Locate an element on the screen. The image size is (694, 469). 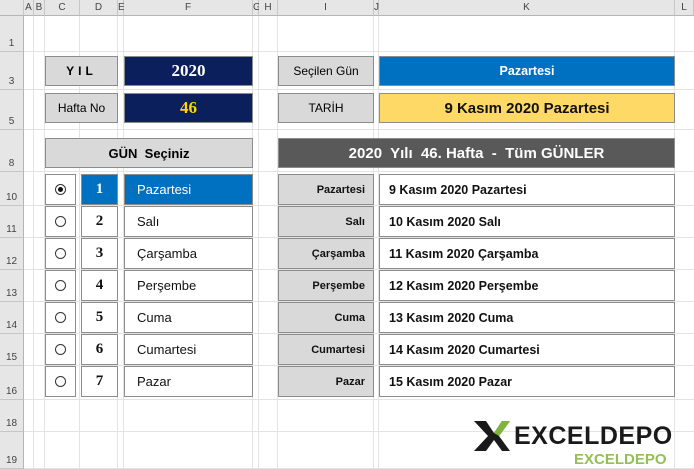
week-row-date: 12 Kasım 2020 Perşembe is located at coordinates (527, 285).